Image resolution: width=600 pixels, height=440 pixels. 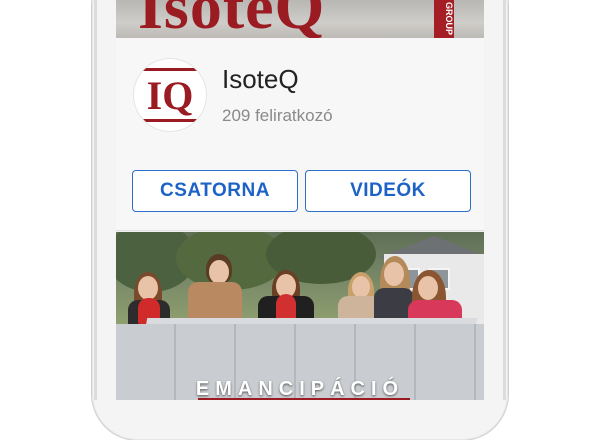 I want to click on channel-name: IsoteQ, so click(x=260, y=79).